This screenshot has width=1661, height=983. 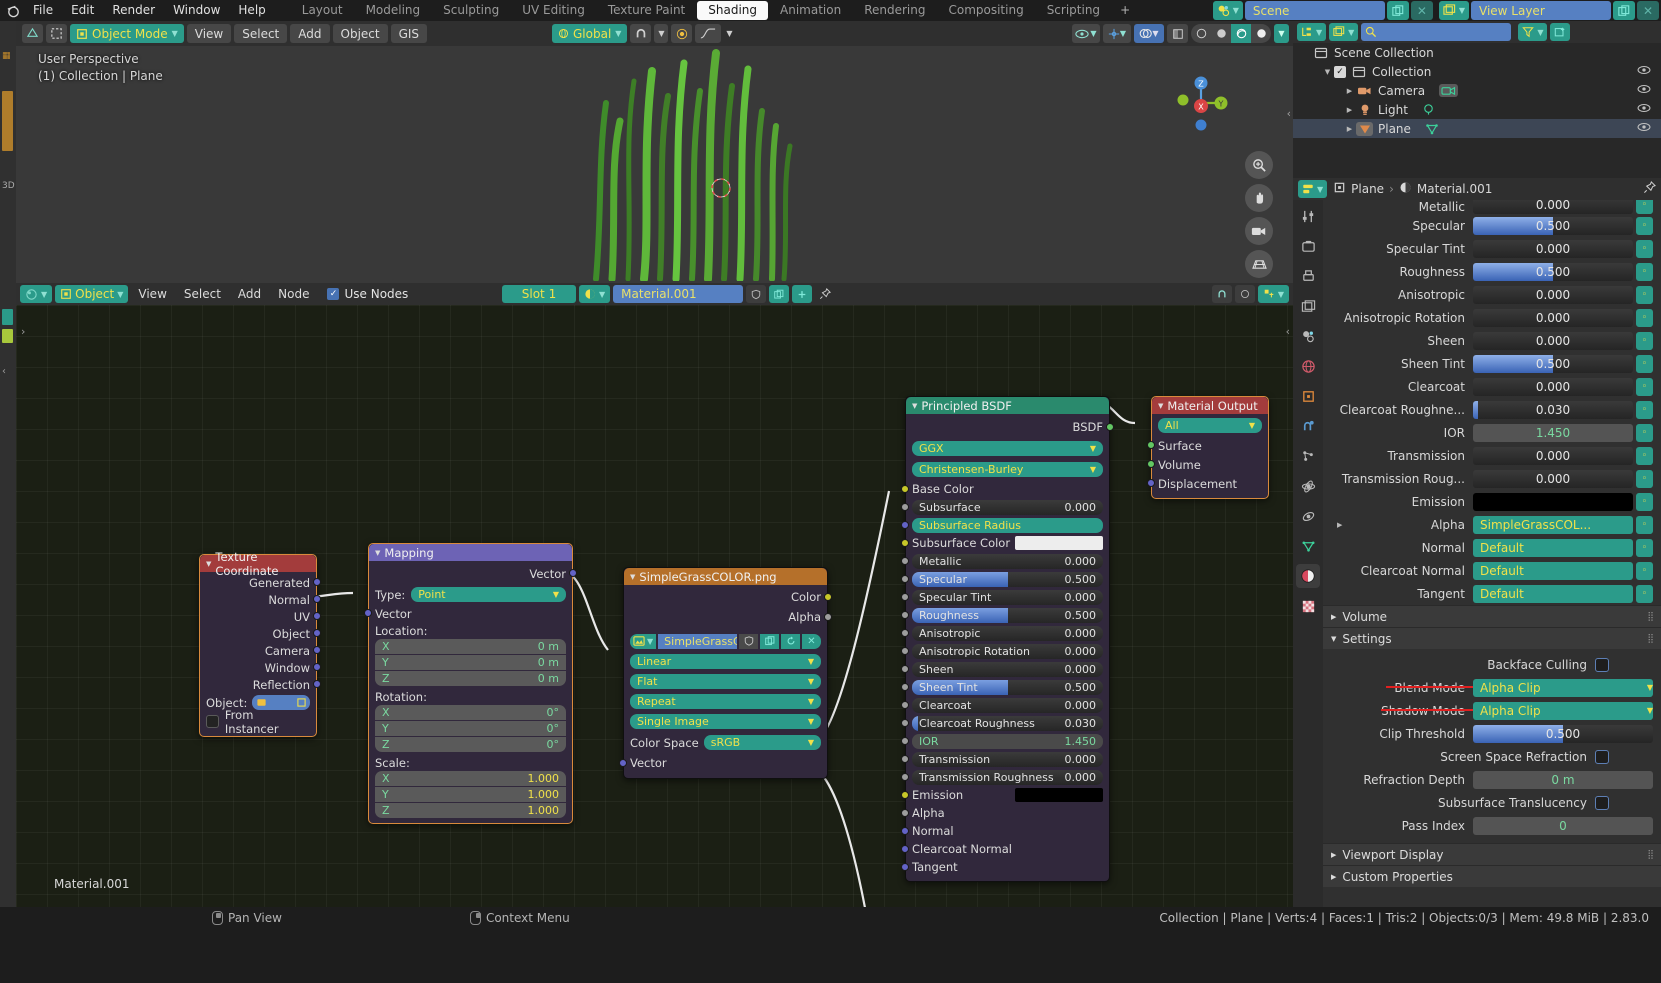 I want to click on output-input-volume: Volume, so click(x=1207, y=464).